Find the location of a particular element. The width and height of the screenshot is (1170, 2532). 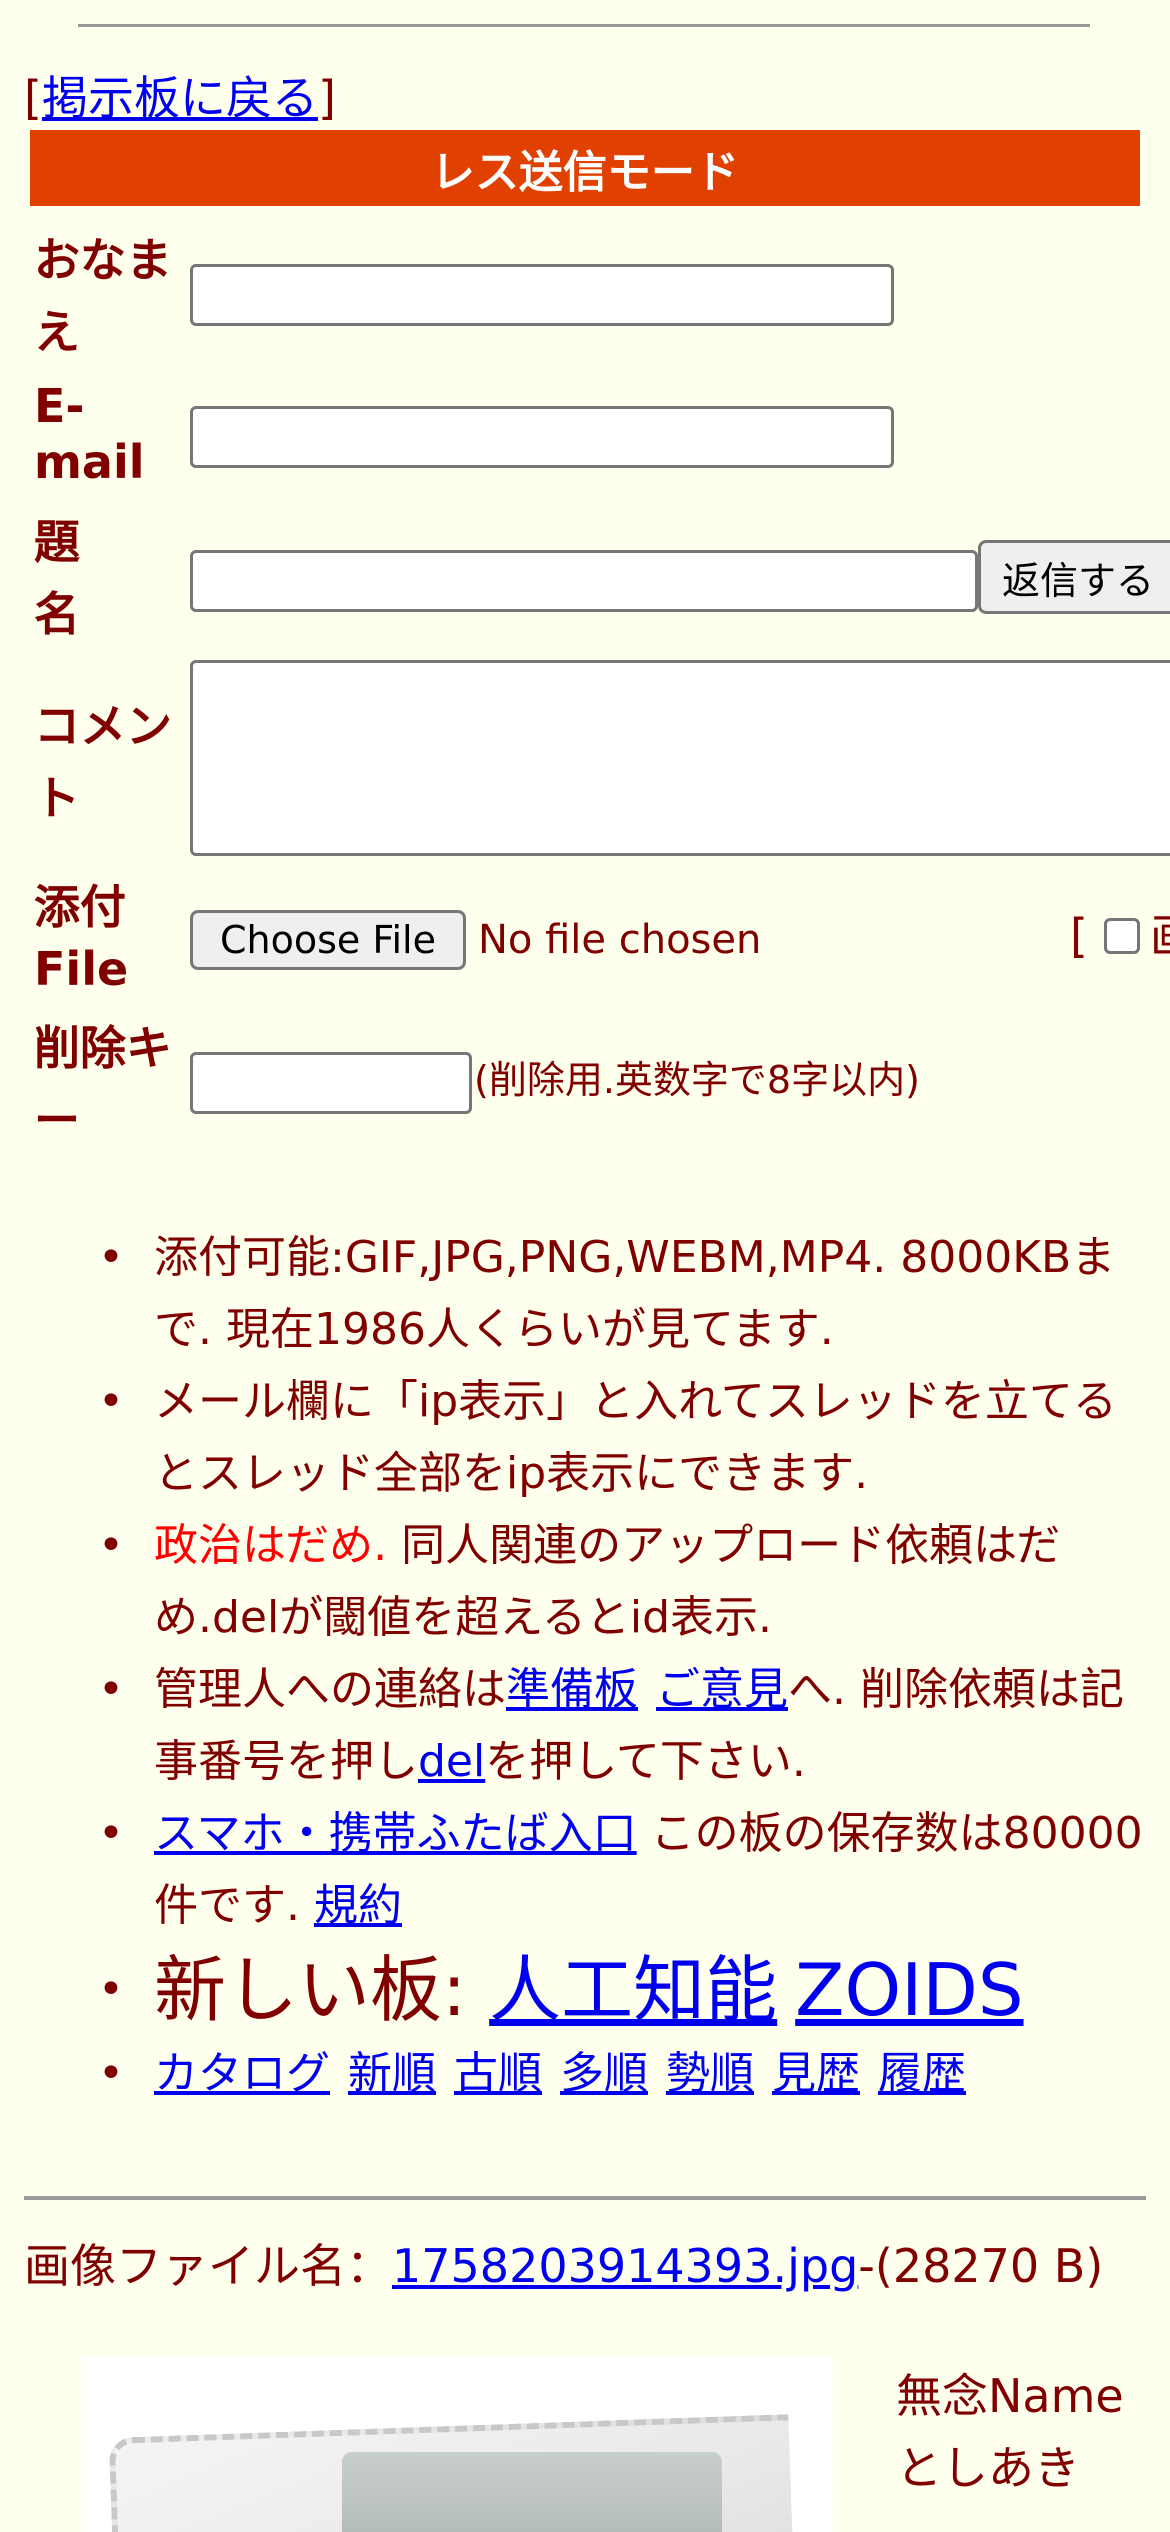

delete-key-label-line1: 削除キ is located at coordinates (103, 1048).